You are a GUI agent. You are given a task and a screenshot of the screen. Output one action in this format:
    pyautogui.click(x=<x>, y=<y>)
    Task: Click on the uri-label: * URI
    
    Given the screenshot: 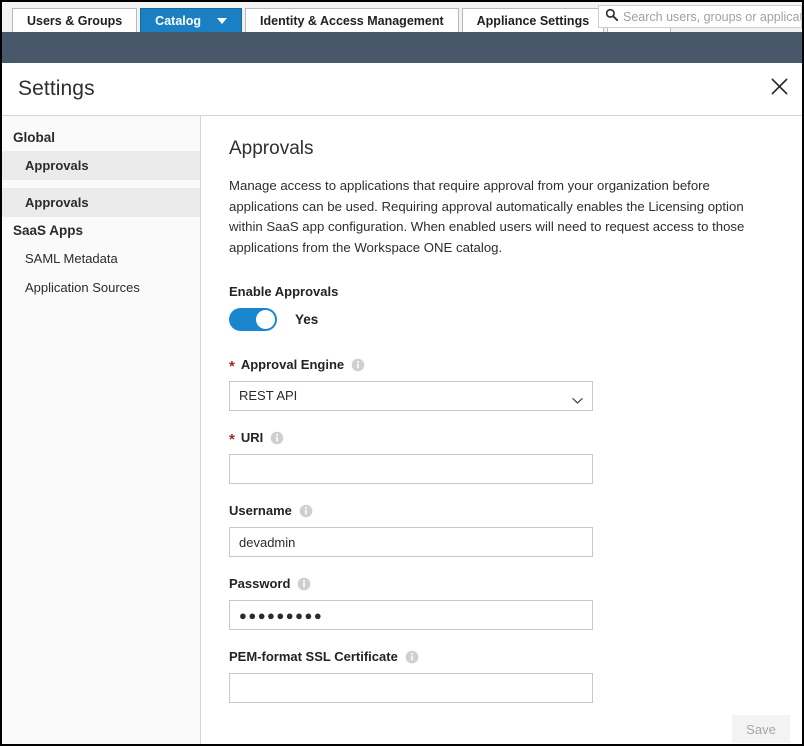 What is the action you would take?
    pyautogui.click(x=515, y=439)
    